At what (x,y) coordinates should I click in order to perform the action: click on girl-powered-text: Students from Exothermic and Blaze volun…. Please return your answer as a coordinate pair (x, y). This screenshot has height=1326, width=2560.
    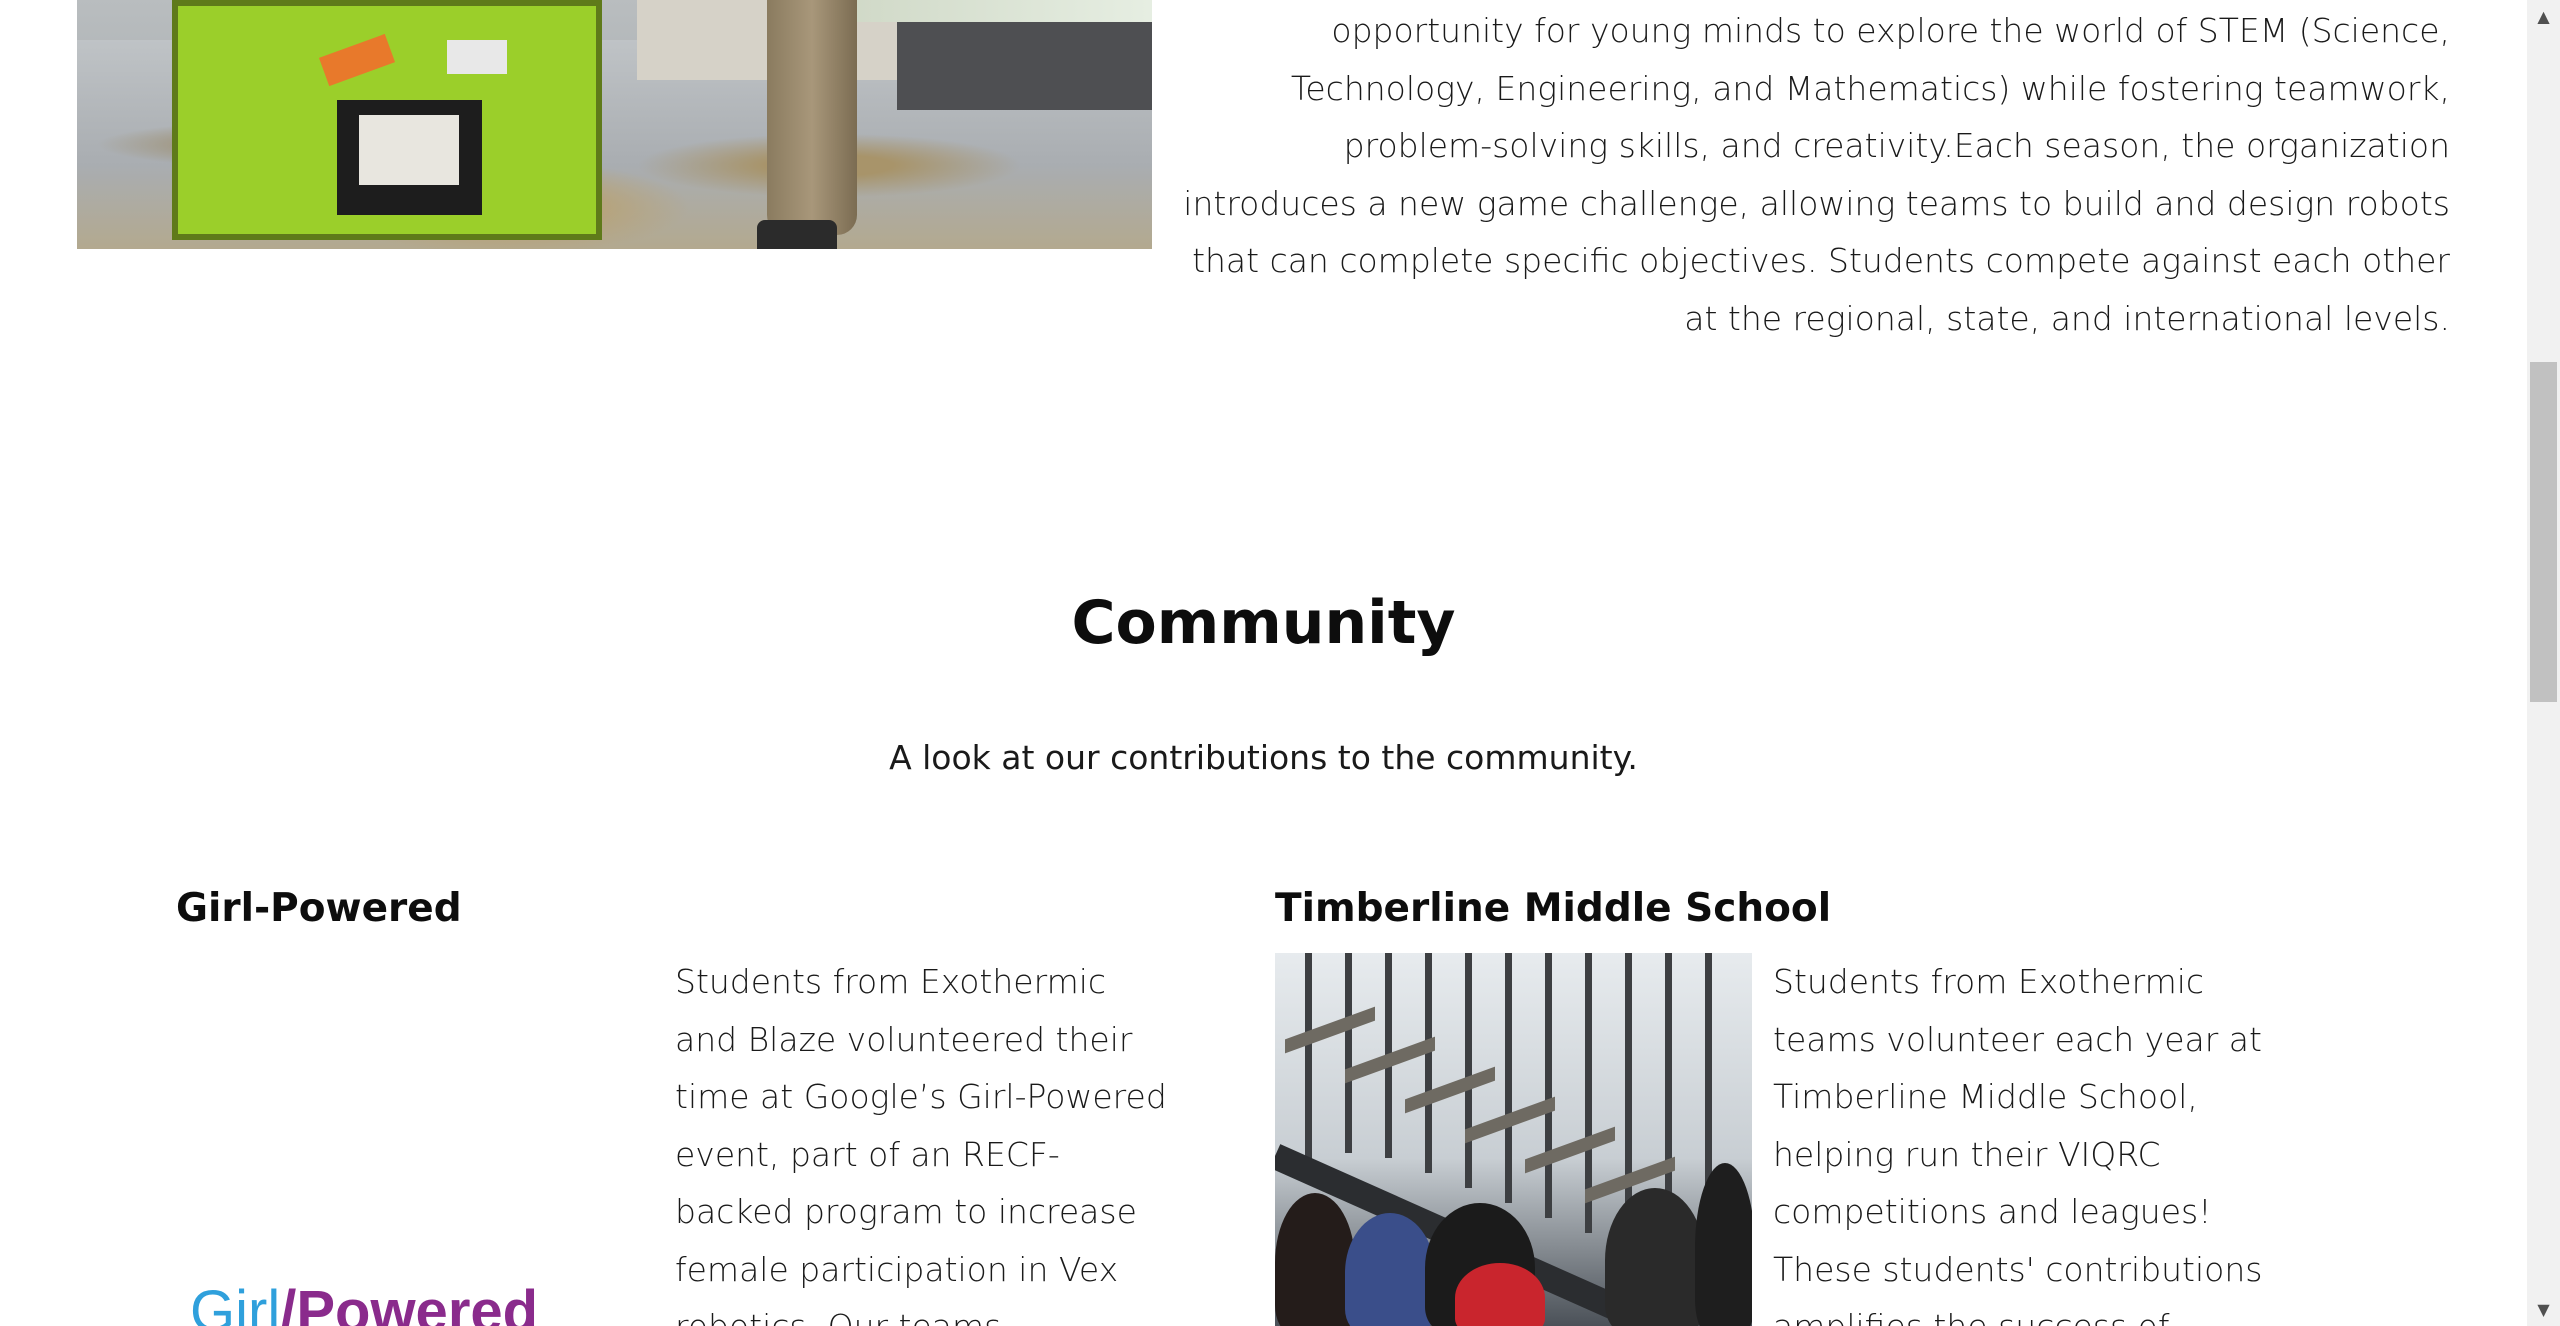
    Looking at the image, I should click on (921, 1144).